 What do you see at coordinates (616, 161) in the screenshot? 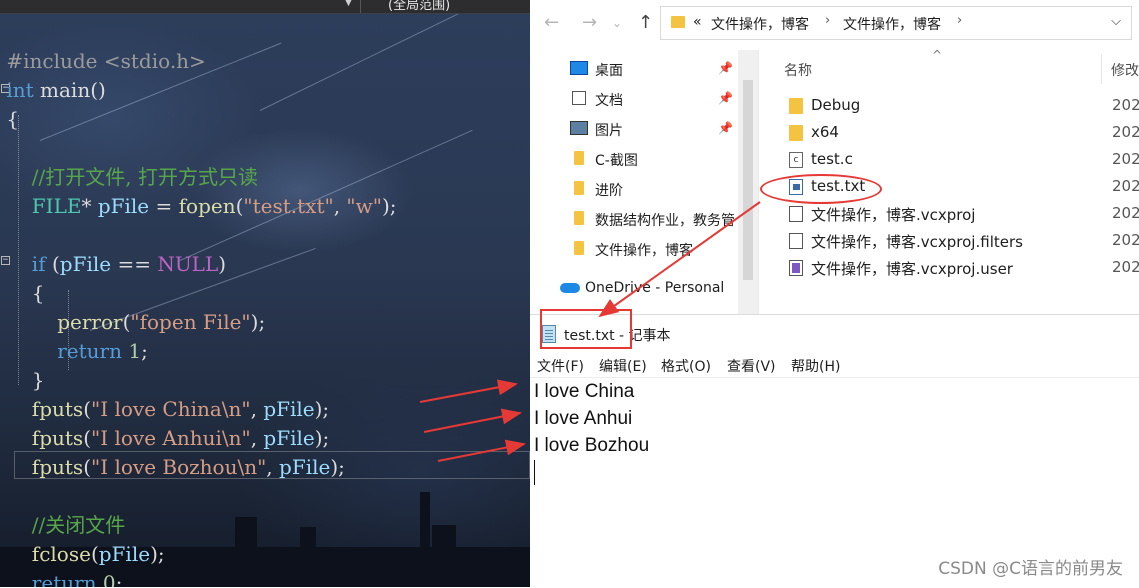
I see `nav-item-label: C-截图` at bounding box center [616, 161].